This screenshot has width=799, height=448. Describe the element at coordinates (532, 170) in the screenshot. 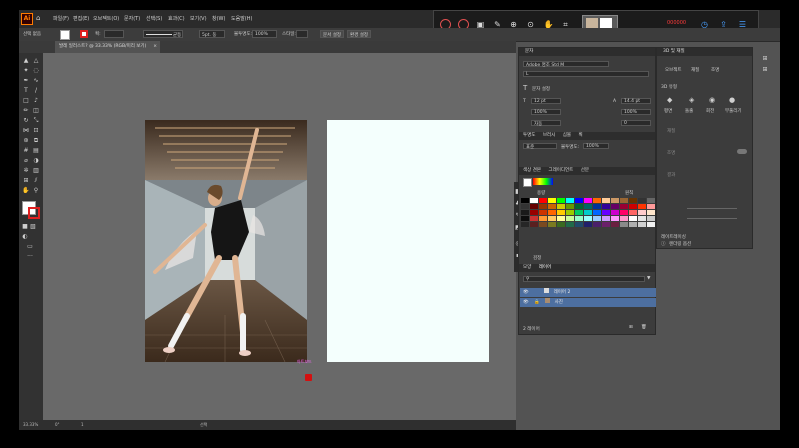

I see `tab-swatches: 색상 견본` at that location.